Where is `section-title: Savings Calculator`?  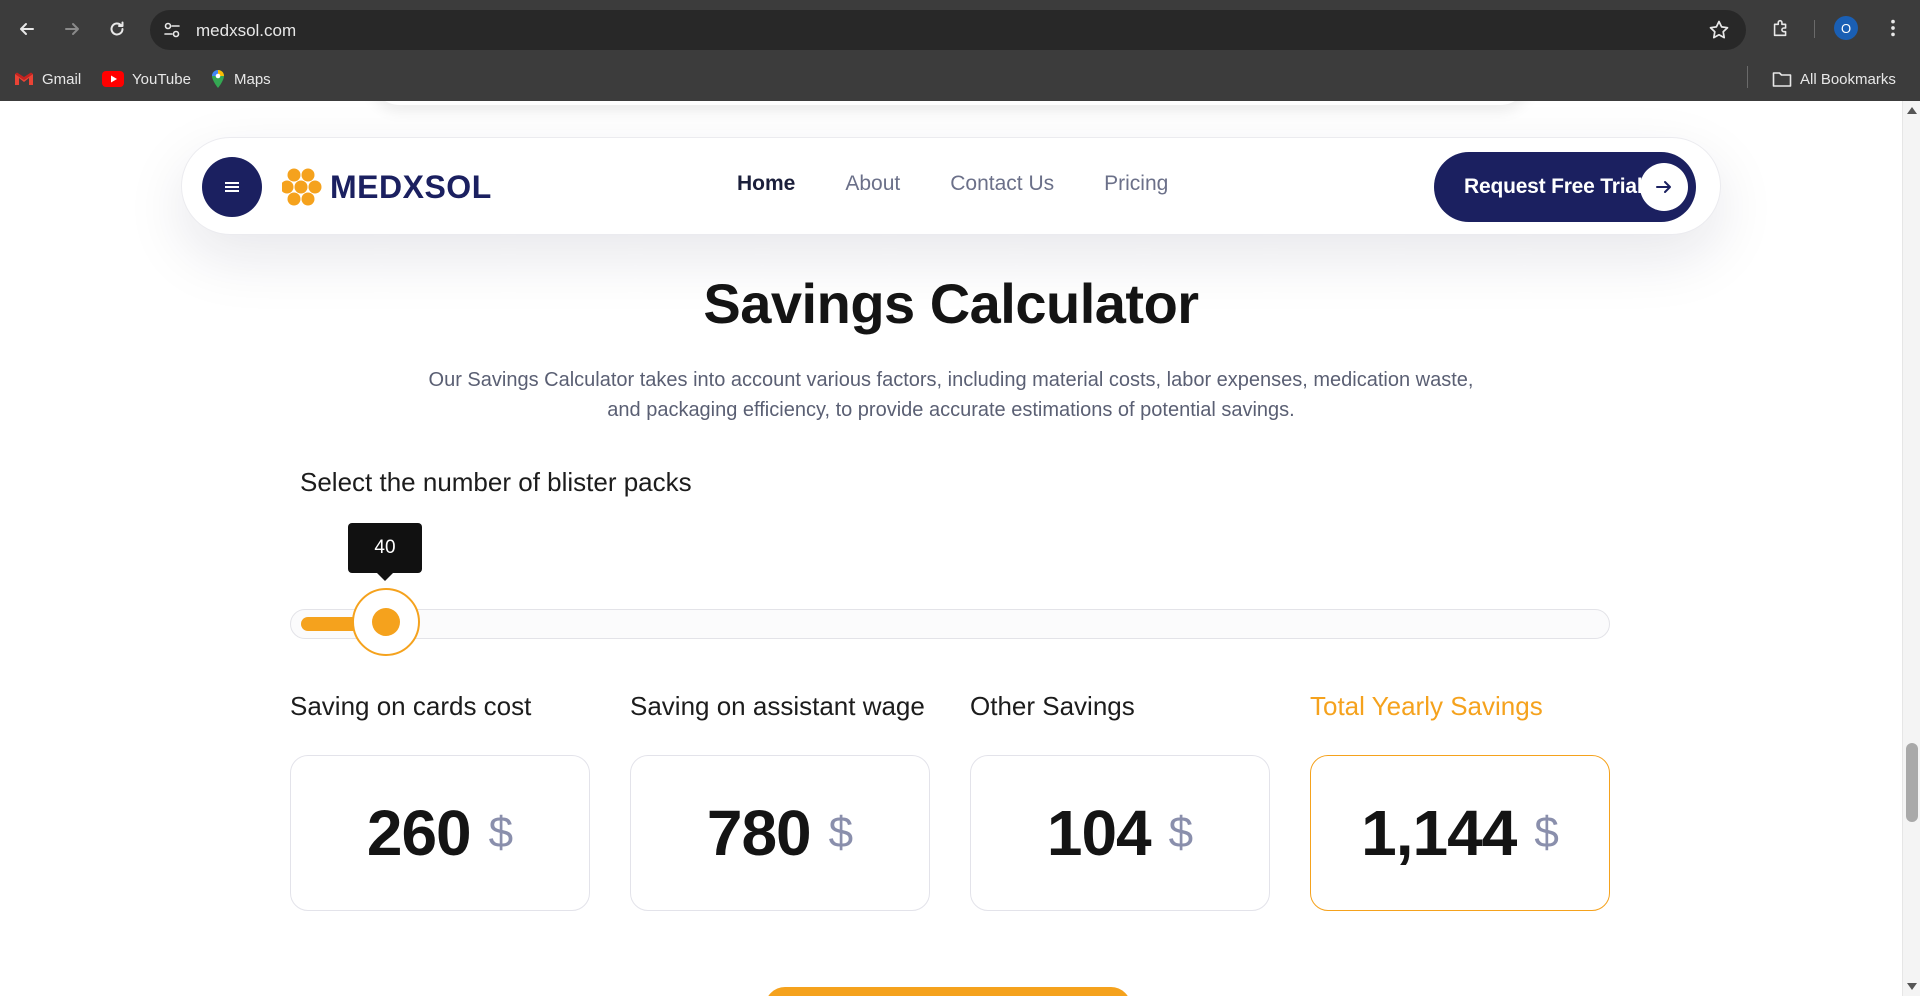 section-title: Savings Calculator is located at coordinates (951, 303).